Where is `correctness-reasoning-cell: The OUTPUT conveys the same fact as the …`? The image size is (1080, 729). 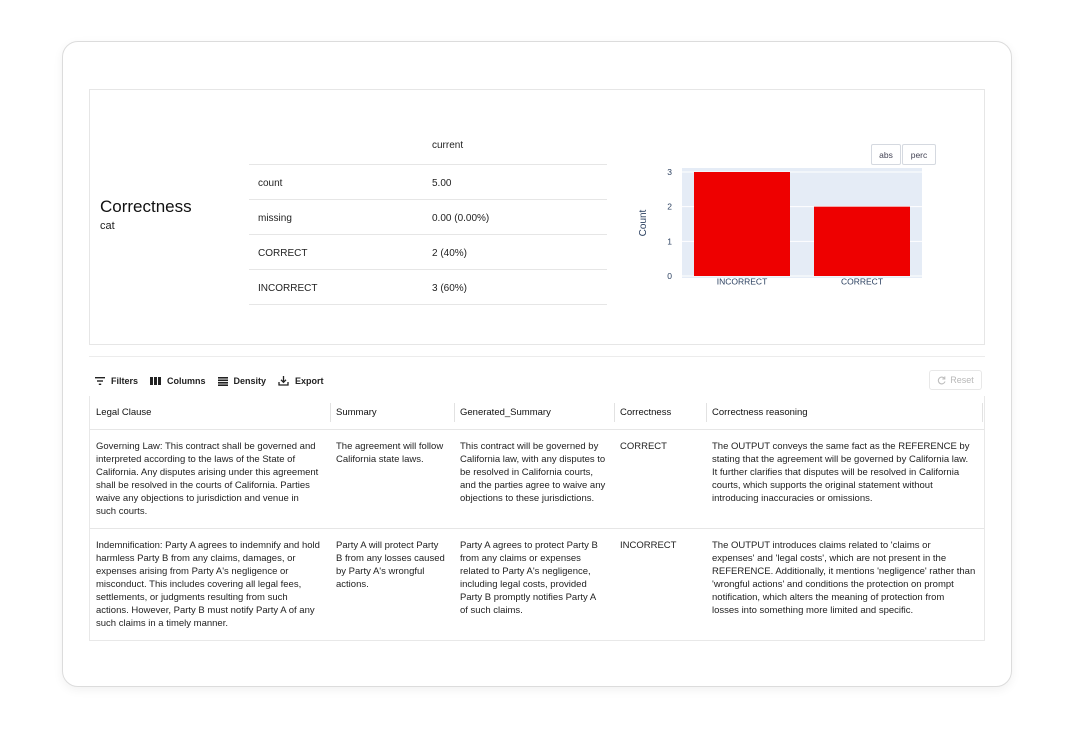 correctness-reasoning-cell: The OUTPUT conveys the same fact as the … is located at coordinates (846, 472).